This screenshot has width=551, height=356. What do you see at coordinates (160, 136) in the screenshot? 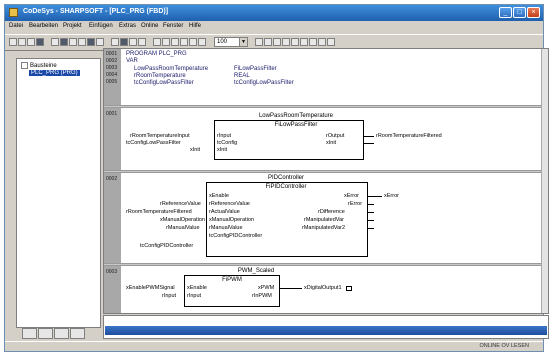
I see `input-variable: rRoomTemperatureInput` at bounding box center [160, 136].